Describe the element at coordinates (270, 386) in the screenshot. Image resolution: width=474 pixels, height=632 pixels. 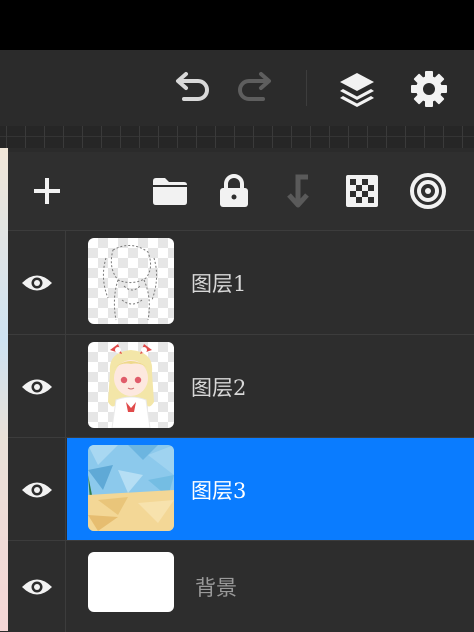
I see `layer-content: 图层2` at that location.